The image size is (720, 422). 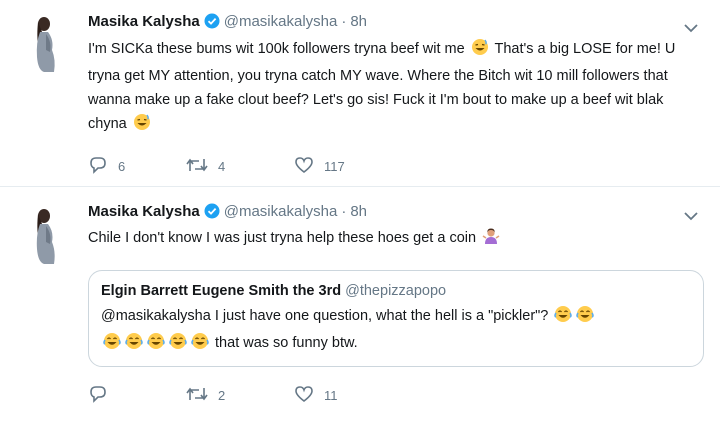 What do you see at coordinates (122, 166) in the screenshot?
I see `reply-count: 6` at bounding box center [122, 166].